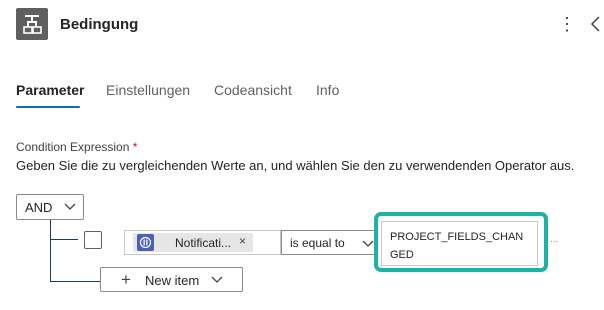  I want to click on new-item-label: New item, so click(172, 280).